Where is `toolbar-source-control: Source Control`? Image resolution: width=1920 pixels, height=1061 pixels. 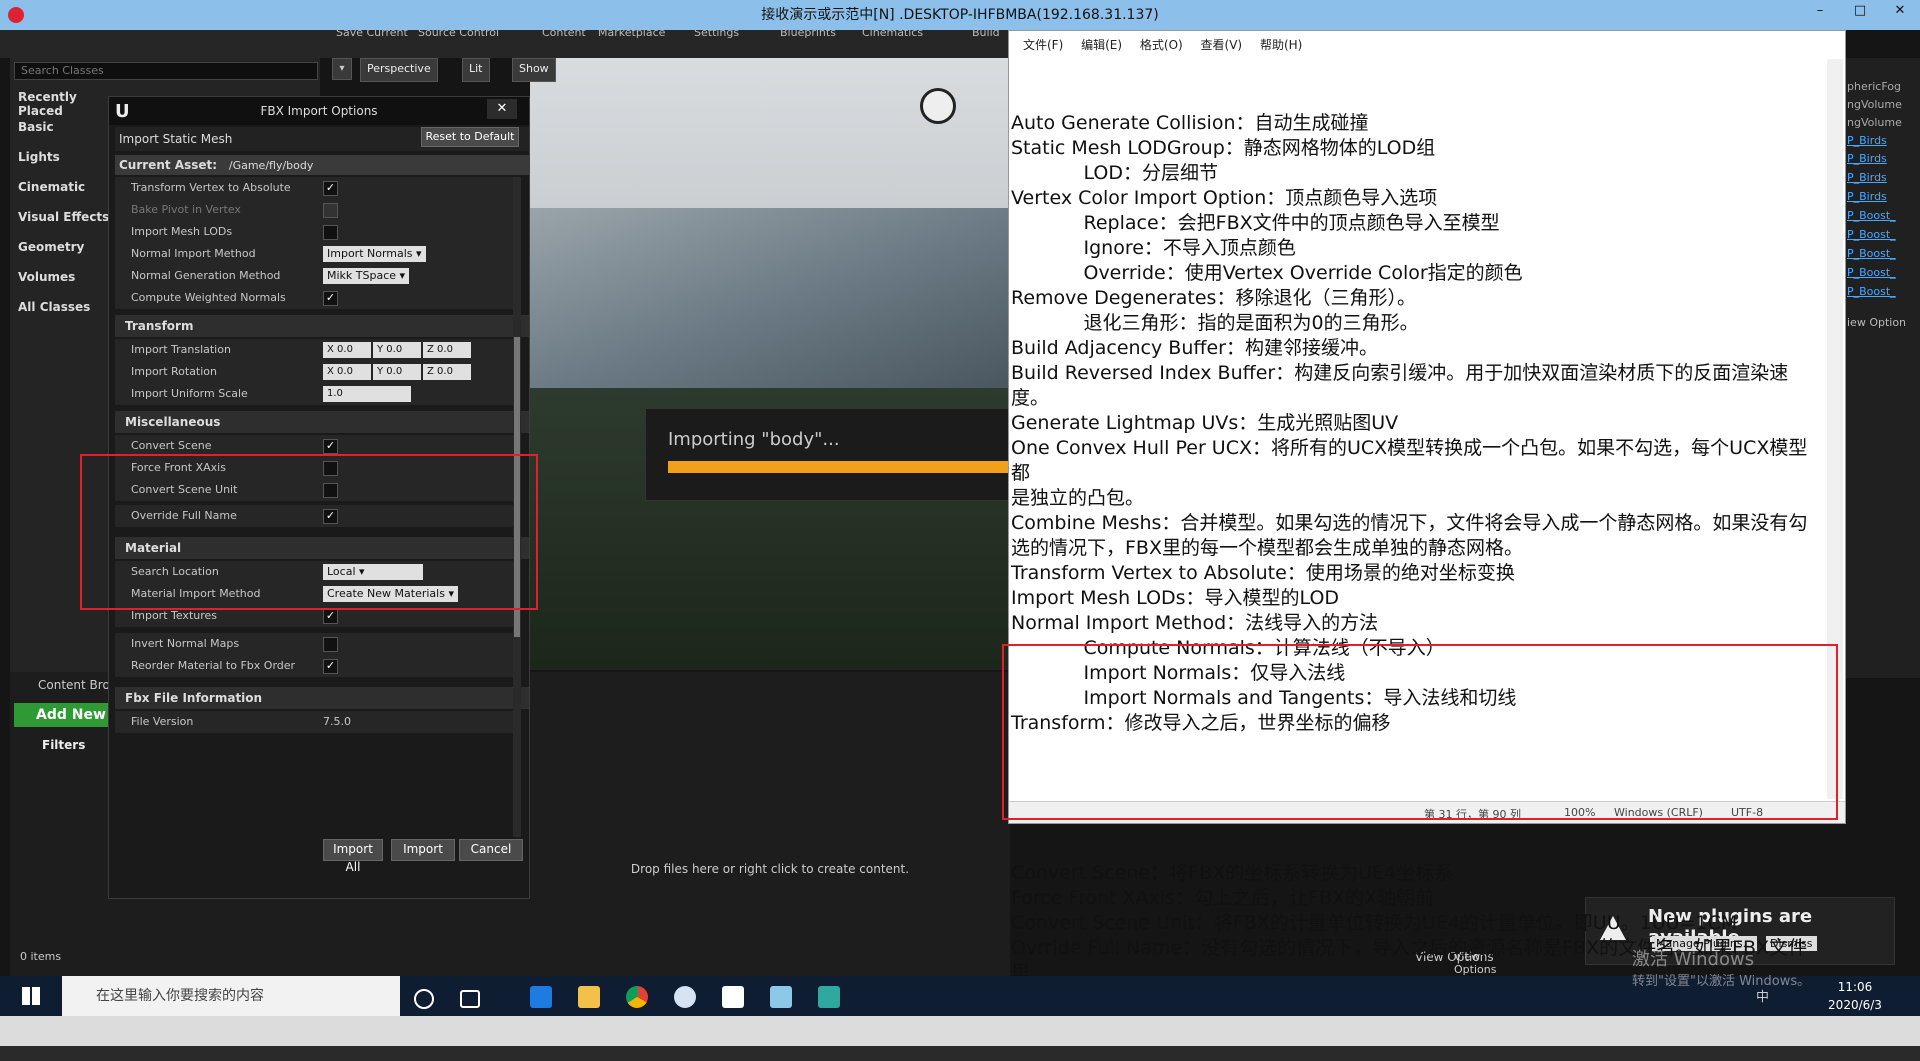 toolbar-source-control: Source Control is located at coordinates (458, 32).